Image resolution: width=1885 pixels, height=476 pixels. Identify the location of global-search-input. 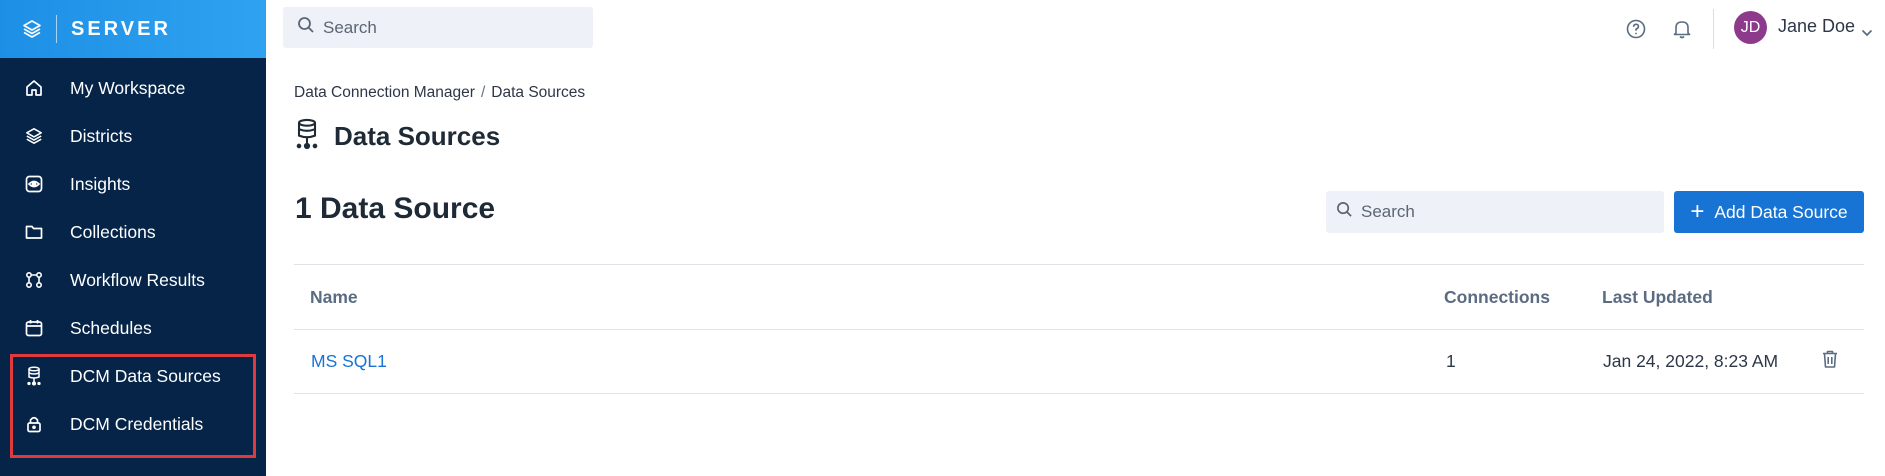
(448, 27).